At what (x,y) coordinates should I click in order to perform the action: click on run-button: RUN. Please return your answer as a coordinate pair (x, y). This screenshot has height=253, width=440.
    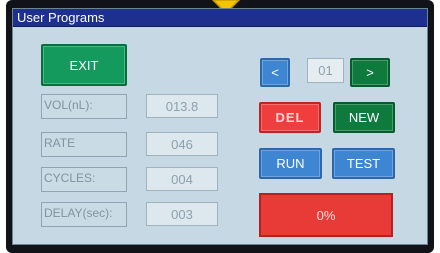
    Looking at the image, I should click on (290, 163).